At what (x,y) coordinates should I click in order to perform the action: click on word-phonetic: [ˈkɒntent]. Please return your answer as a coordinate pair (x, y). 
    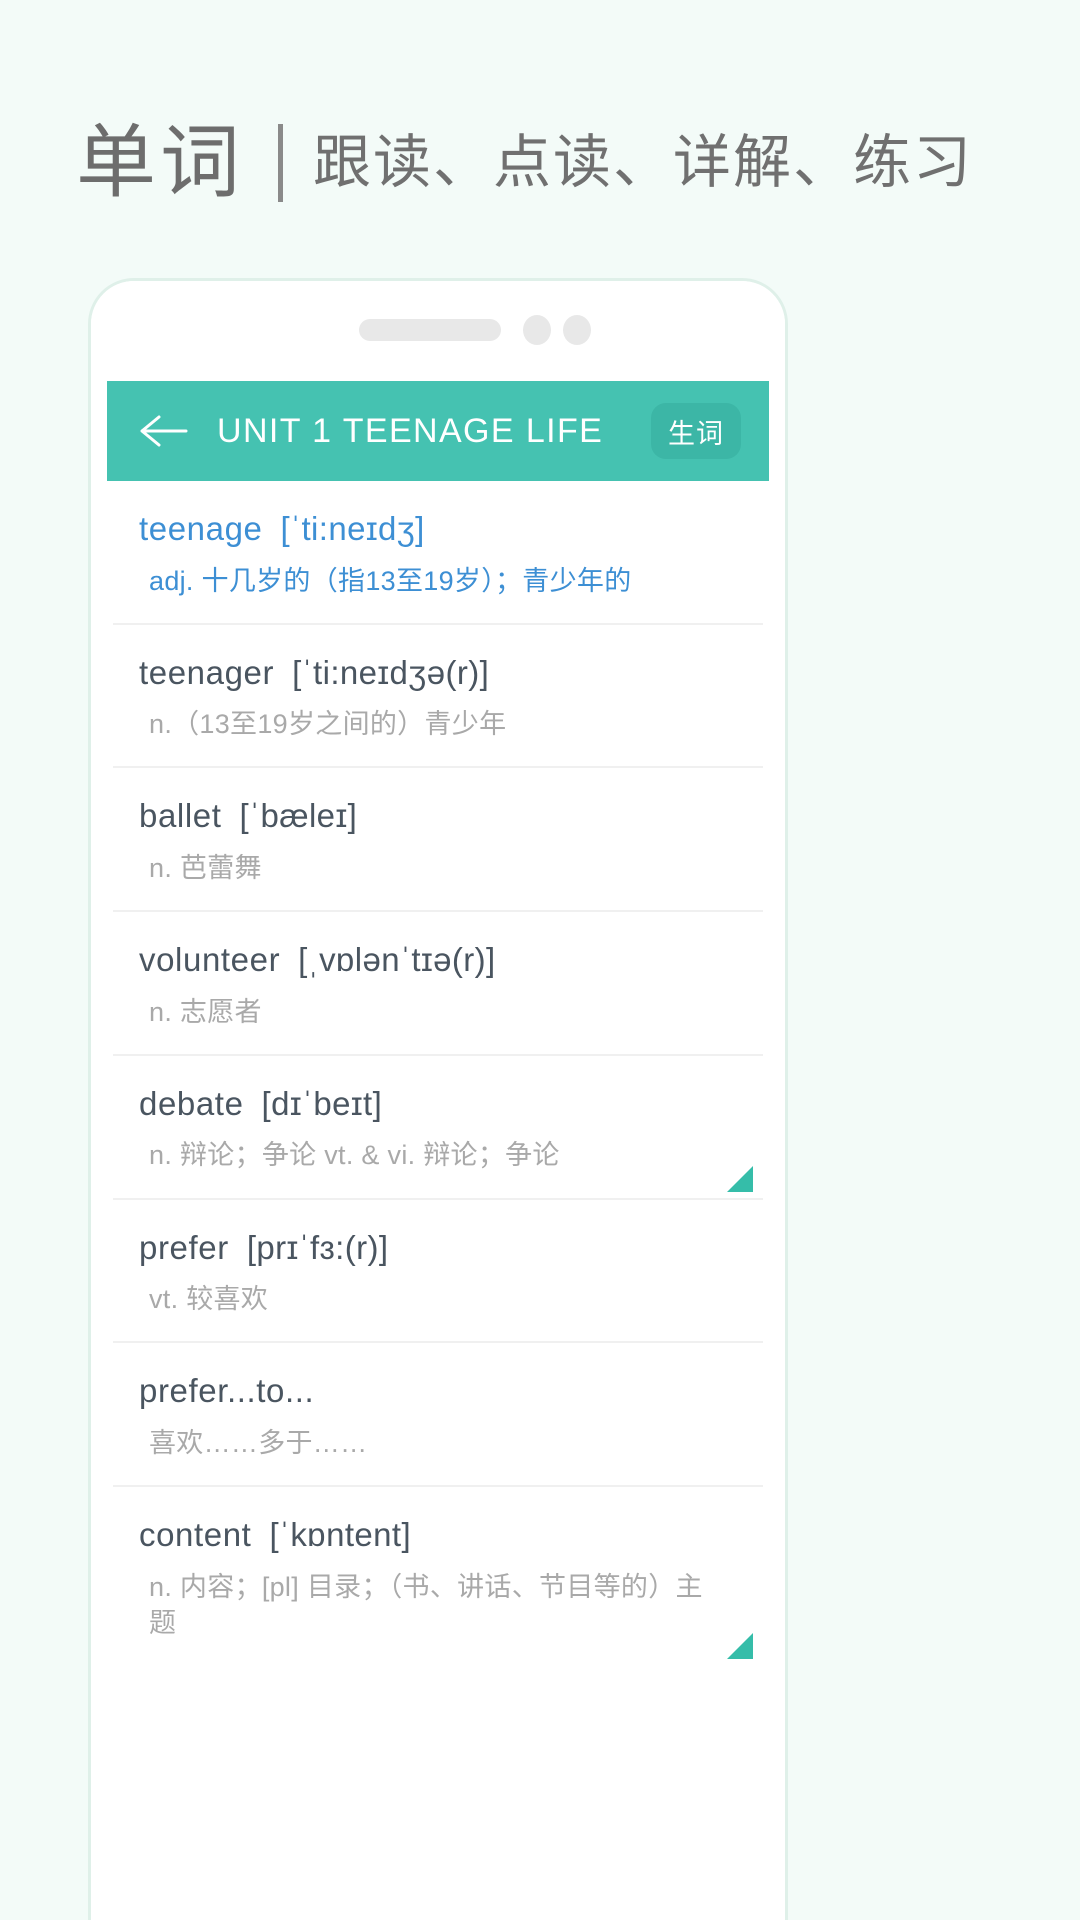
    Looking at the image, I should click on (340, 1535).